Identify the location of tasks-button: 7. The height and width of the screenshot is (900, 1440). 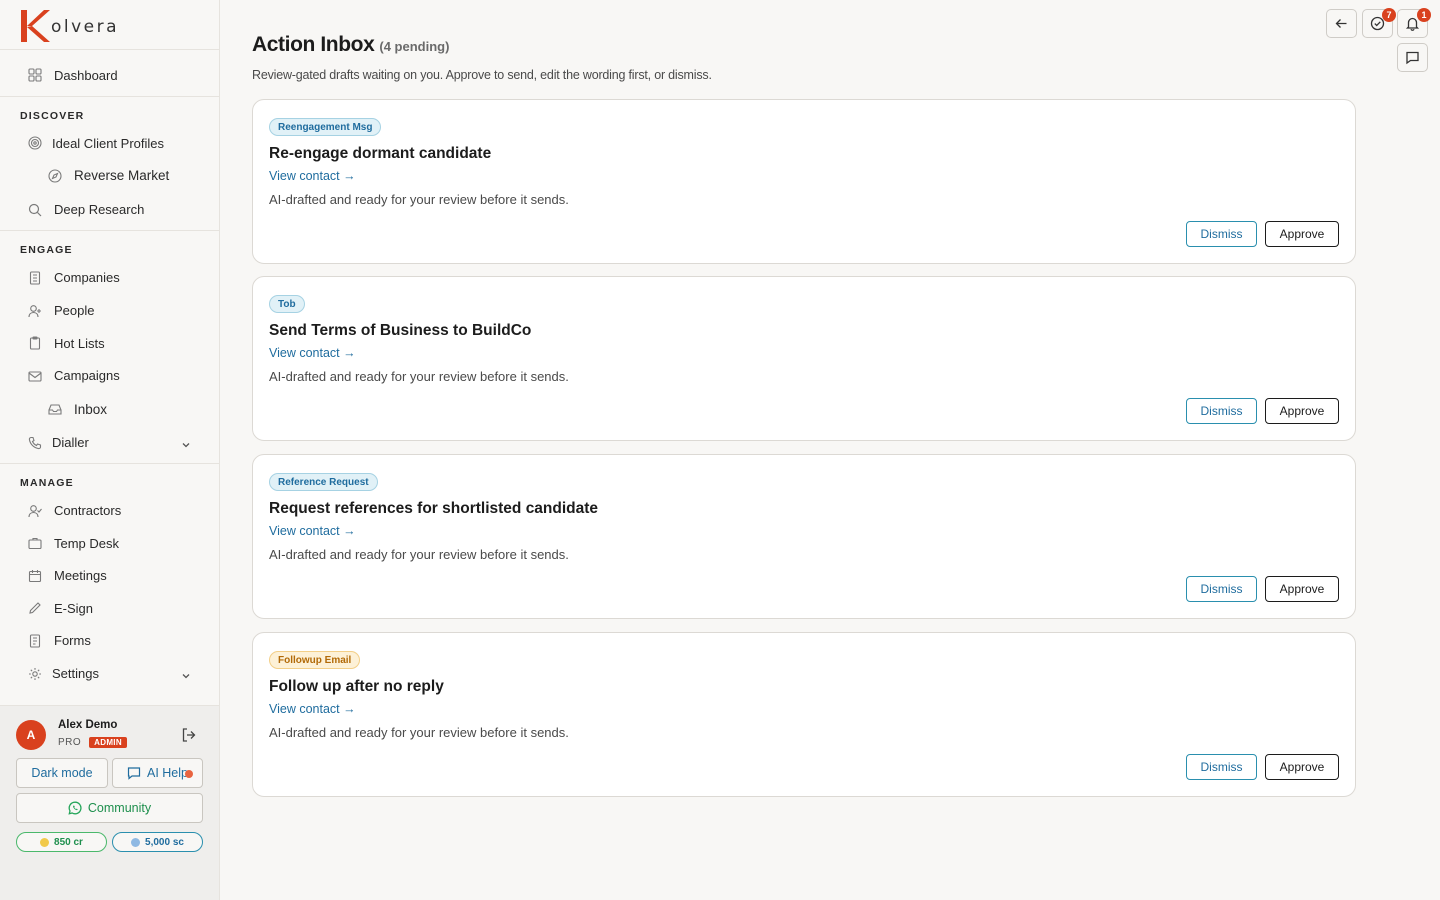
(1379, 23).